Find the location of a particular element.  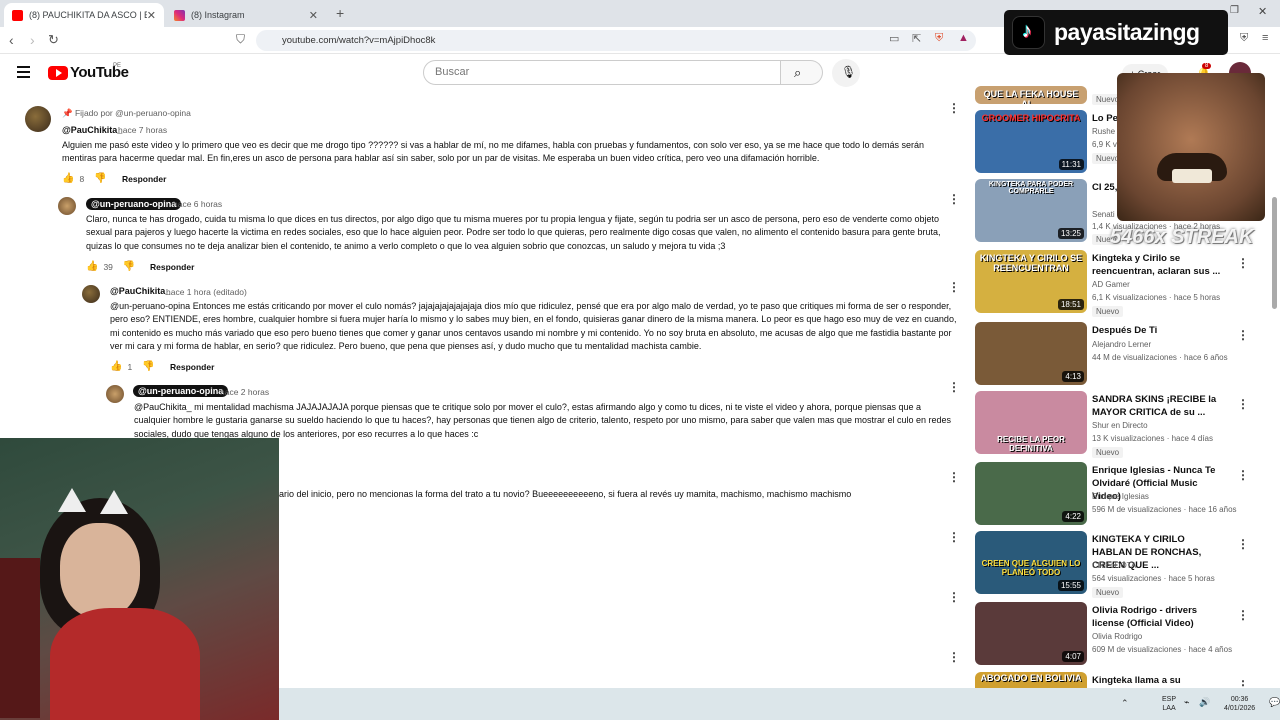

bookmark-icon: ⛉ is located at coordinates (240, 39).